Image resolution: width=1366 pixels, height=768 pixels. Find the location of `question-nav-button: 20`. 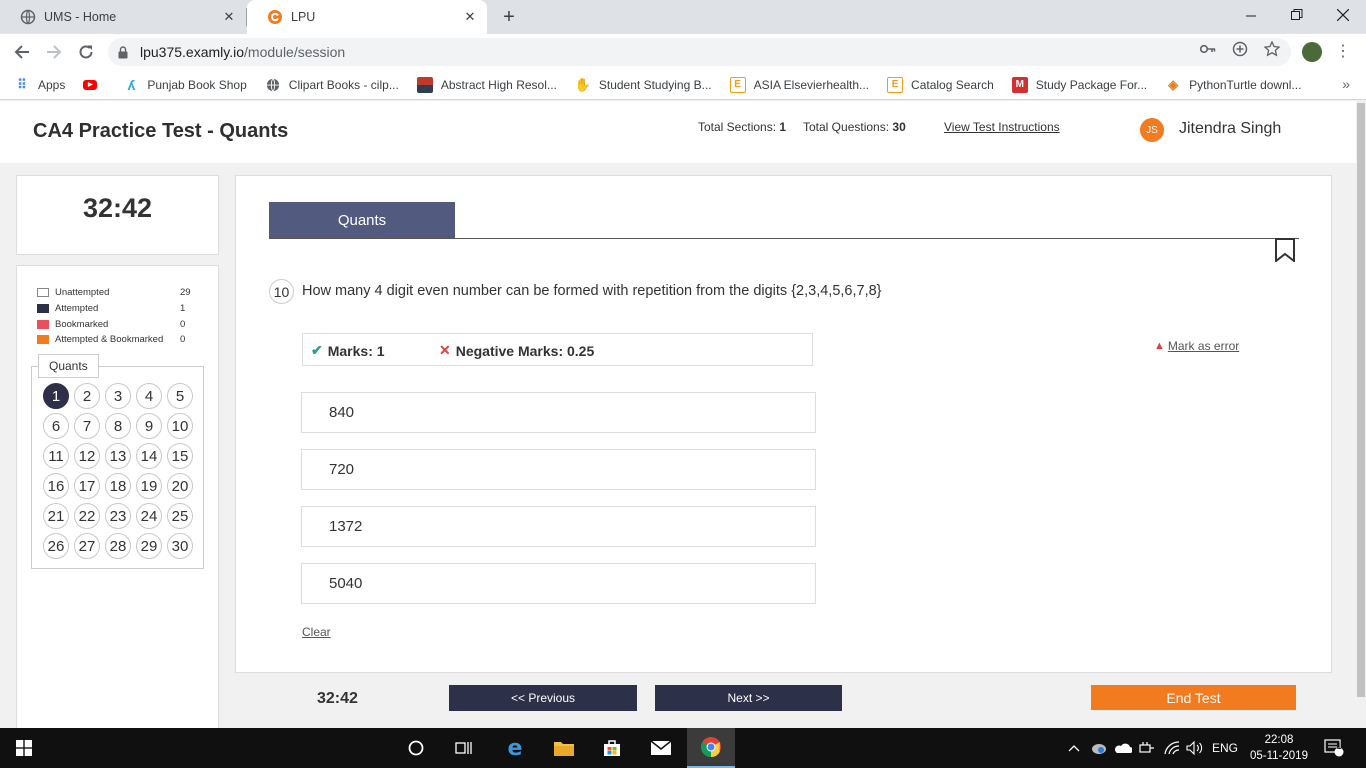

question-nav-button: 20 is located at coordinates (180, 486).